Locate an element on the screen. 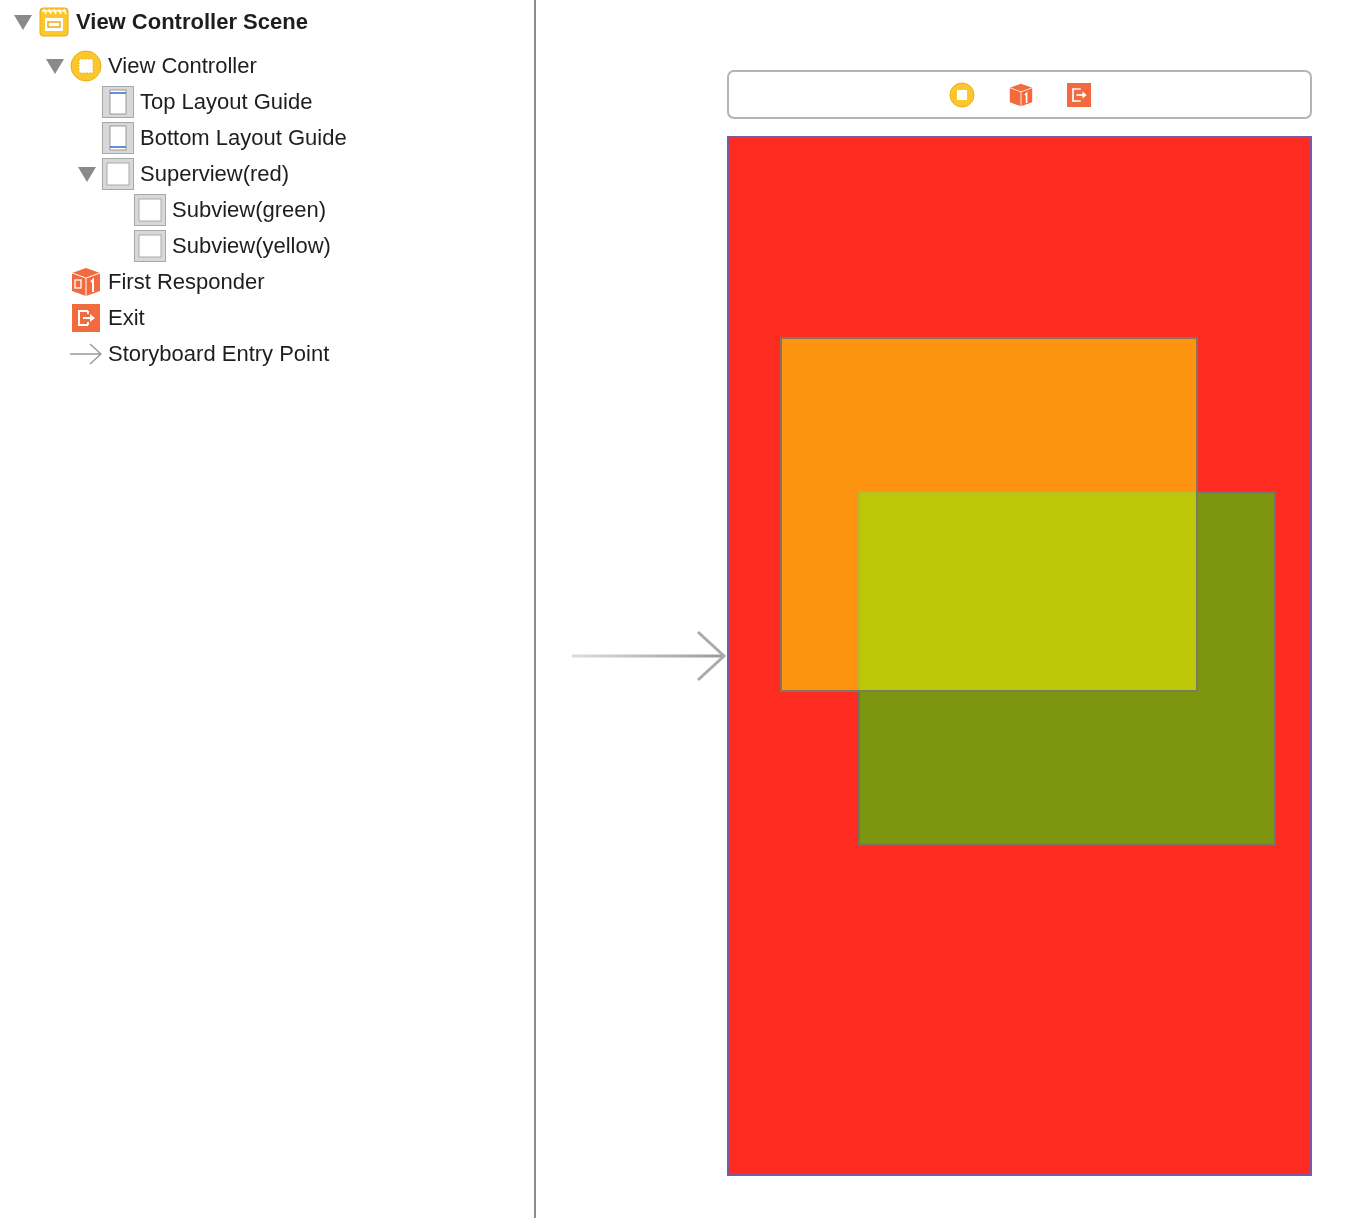 This screenshot has height=1218, width=1364. outline-item-label: Subview(yellow) is located at coordinates (251, 246).